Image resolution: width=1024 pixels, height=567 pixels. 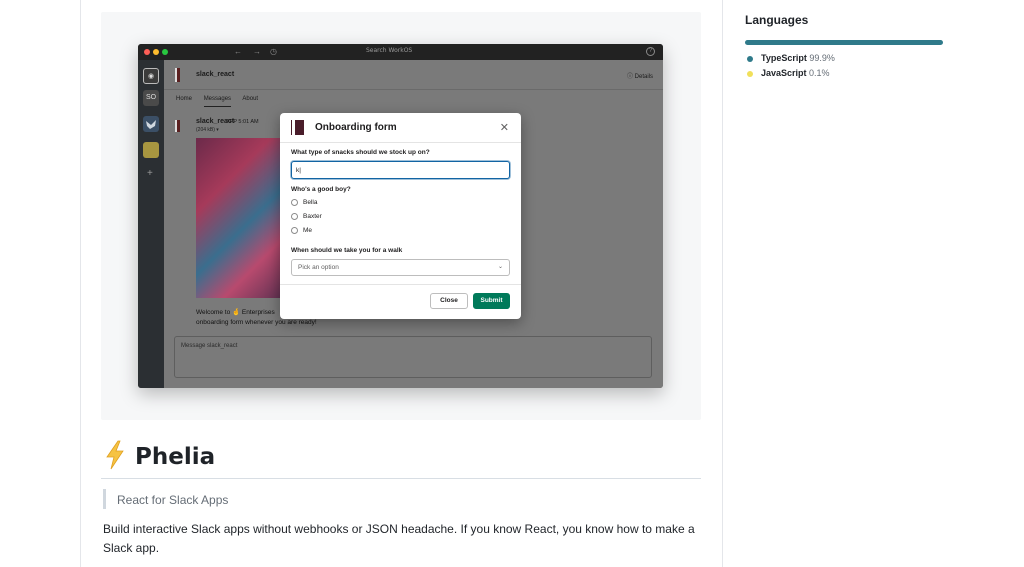 What do you see at coordinates (318, 267) in the screenshot?
I see `walk-select-placeholder: Pick an option` at bounding box center [318, 267].